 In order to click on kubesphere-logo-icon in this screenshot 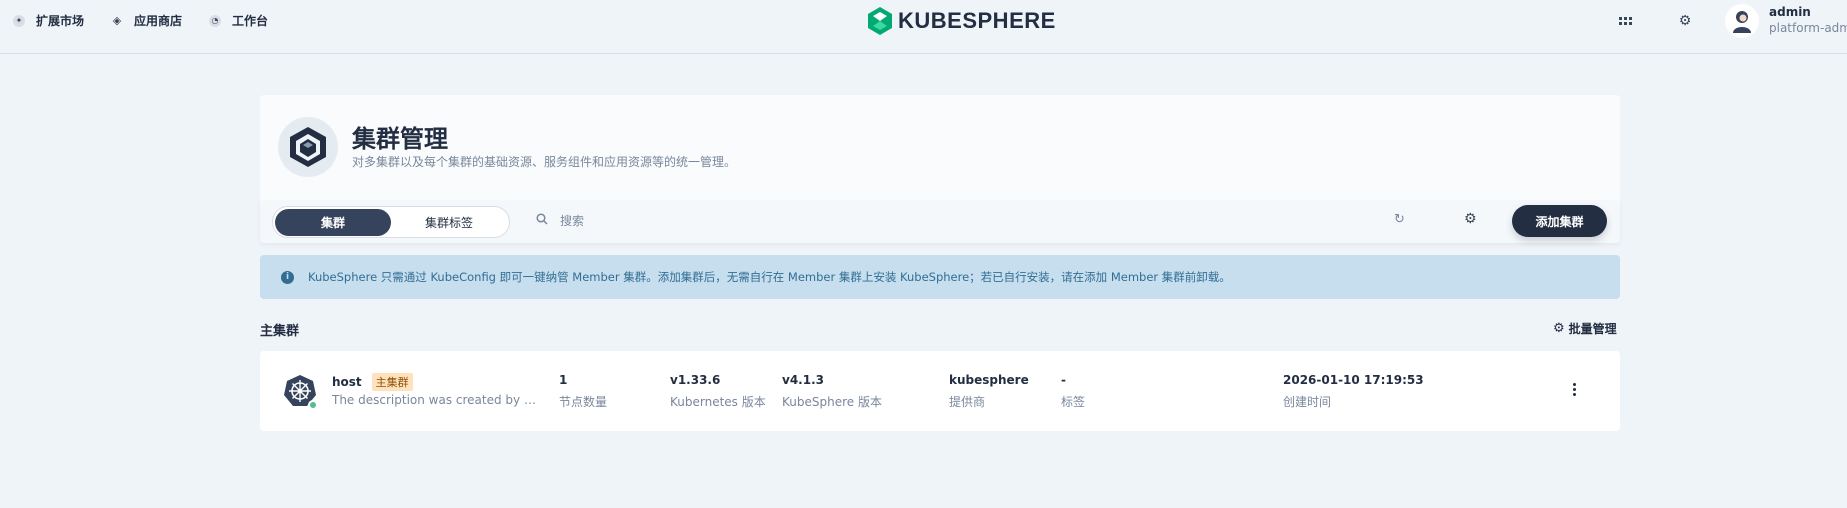, I will do `click(880, 21)`.